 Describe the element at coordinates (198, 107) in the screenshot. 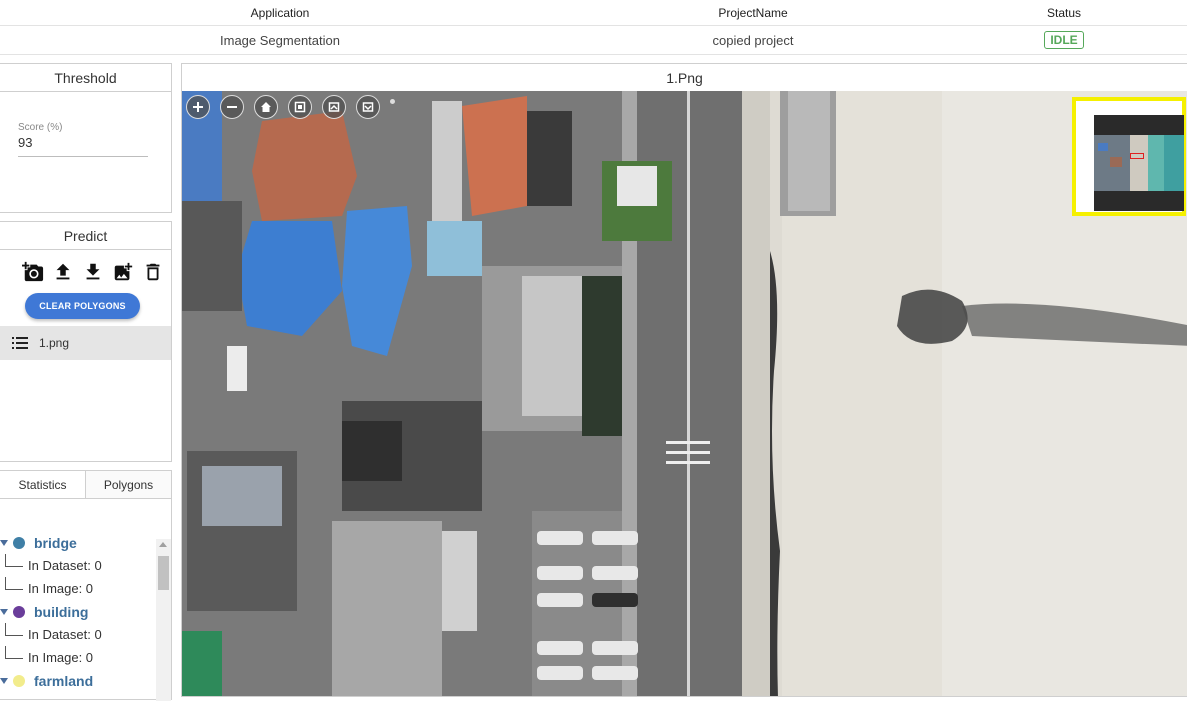

I see `zoom-in-icon` at that location.